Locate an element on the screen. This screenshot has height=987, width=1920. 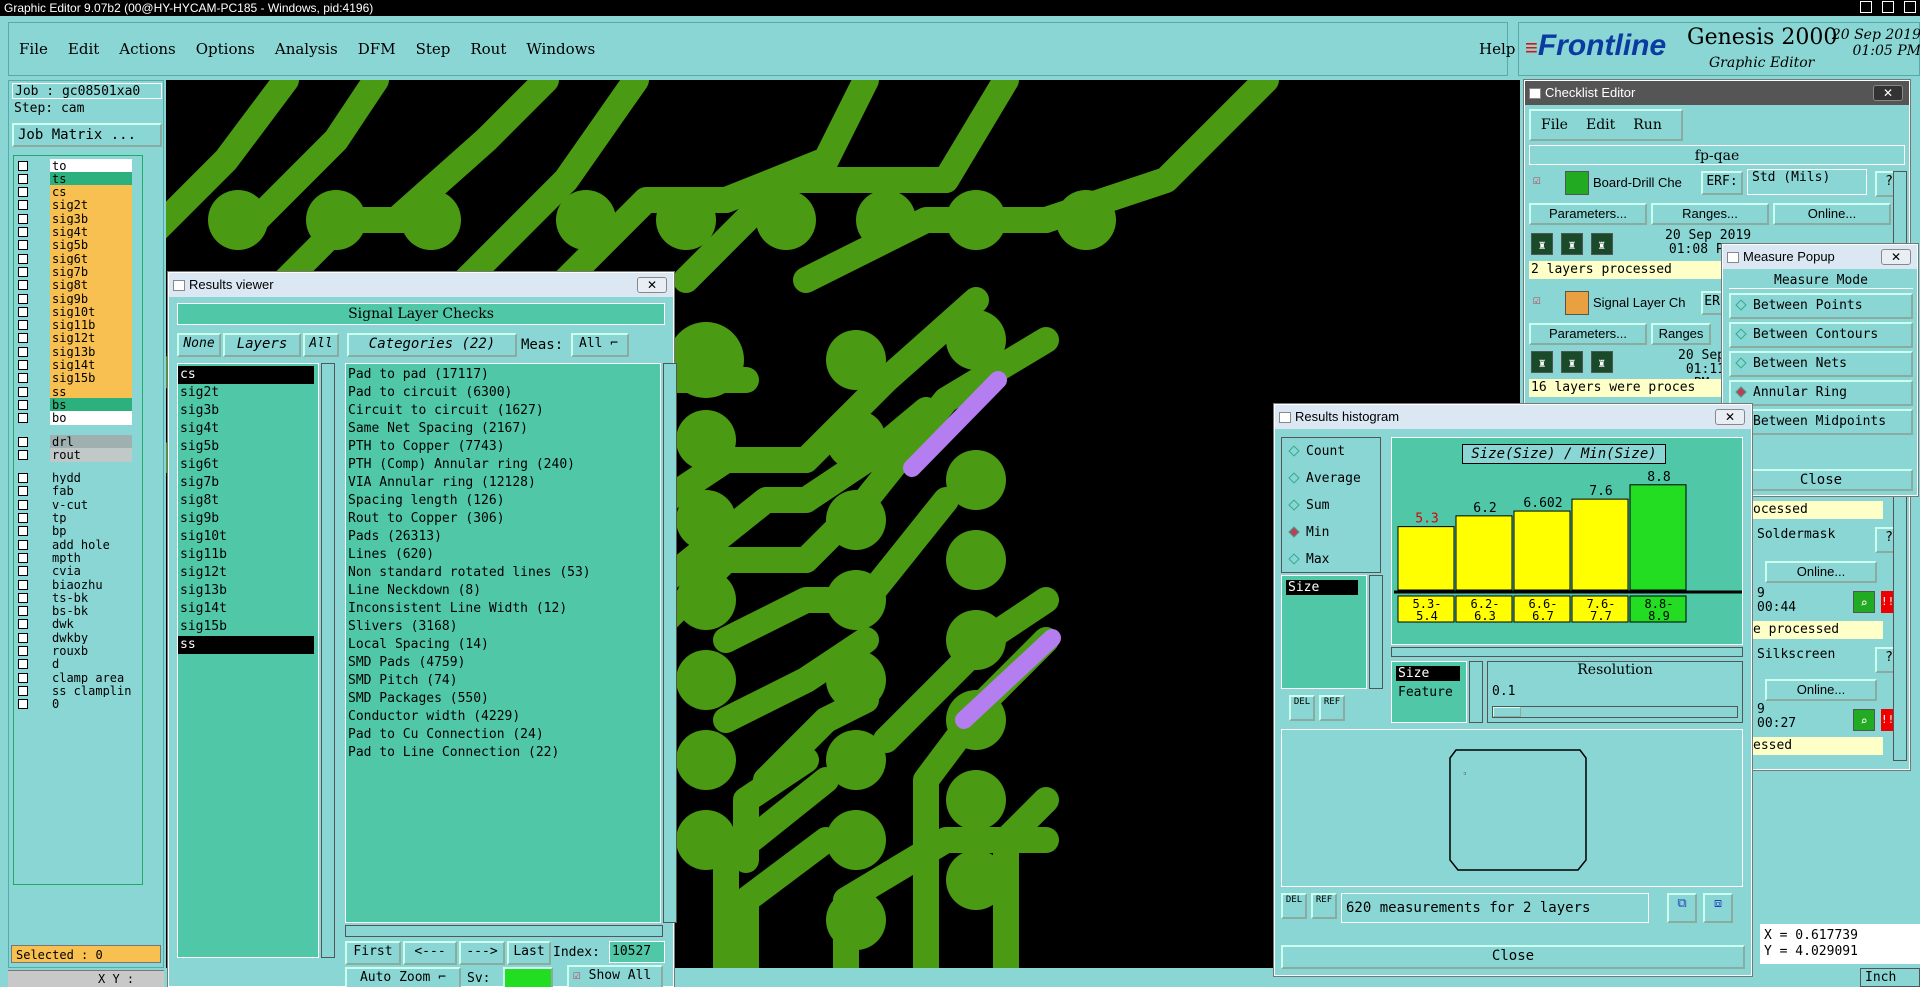
del-button: DEL is located at coordinates (1302, 708).